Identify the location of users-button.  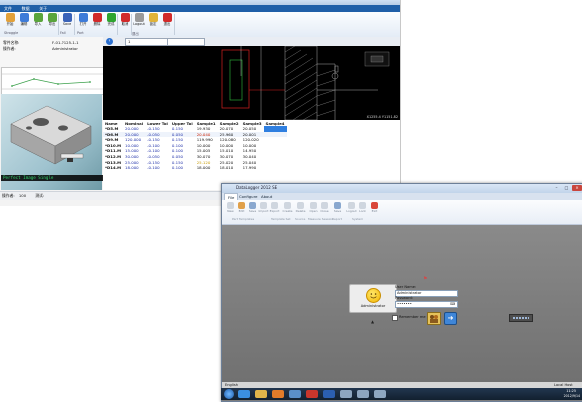
(434, 318).